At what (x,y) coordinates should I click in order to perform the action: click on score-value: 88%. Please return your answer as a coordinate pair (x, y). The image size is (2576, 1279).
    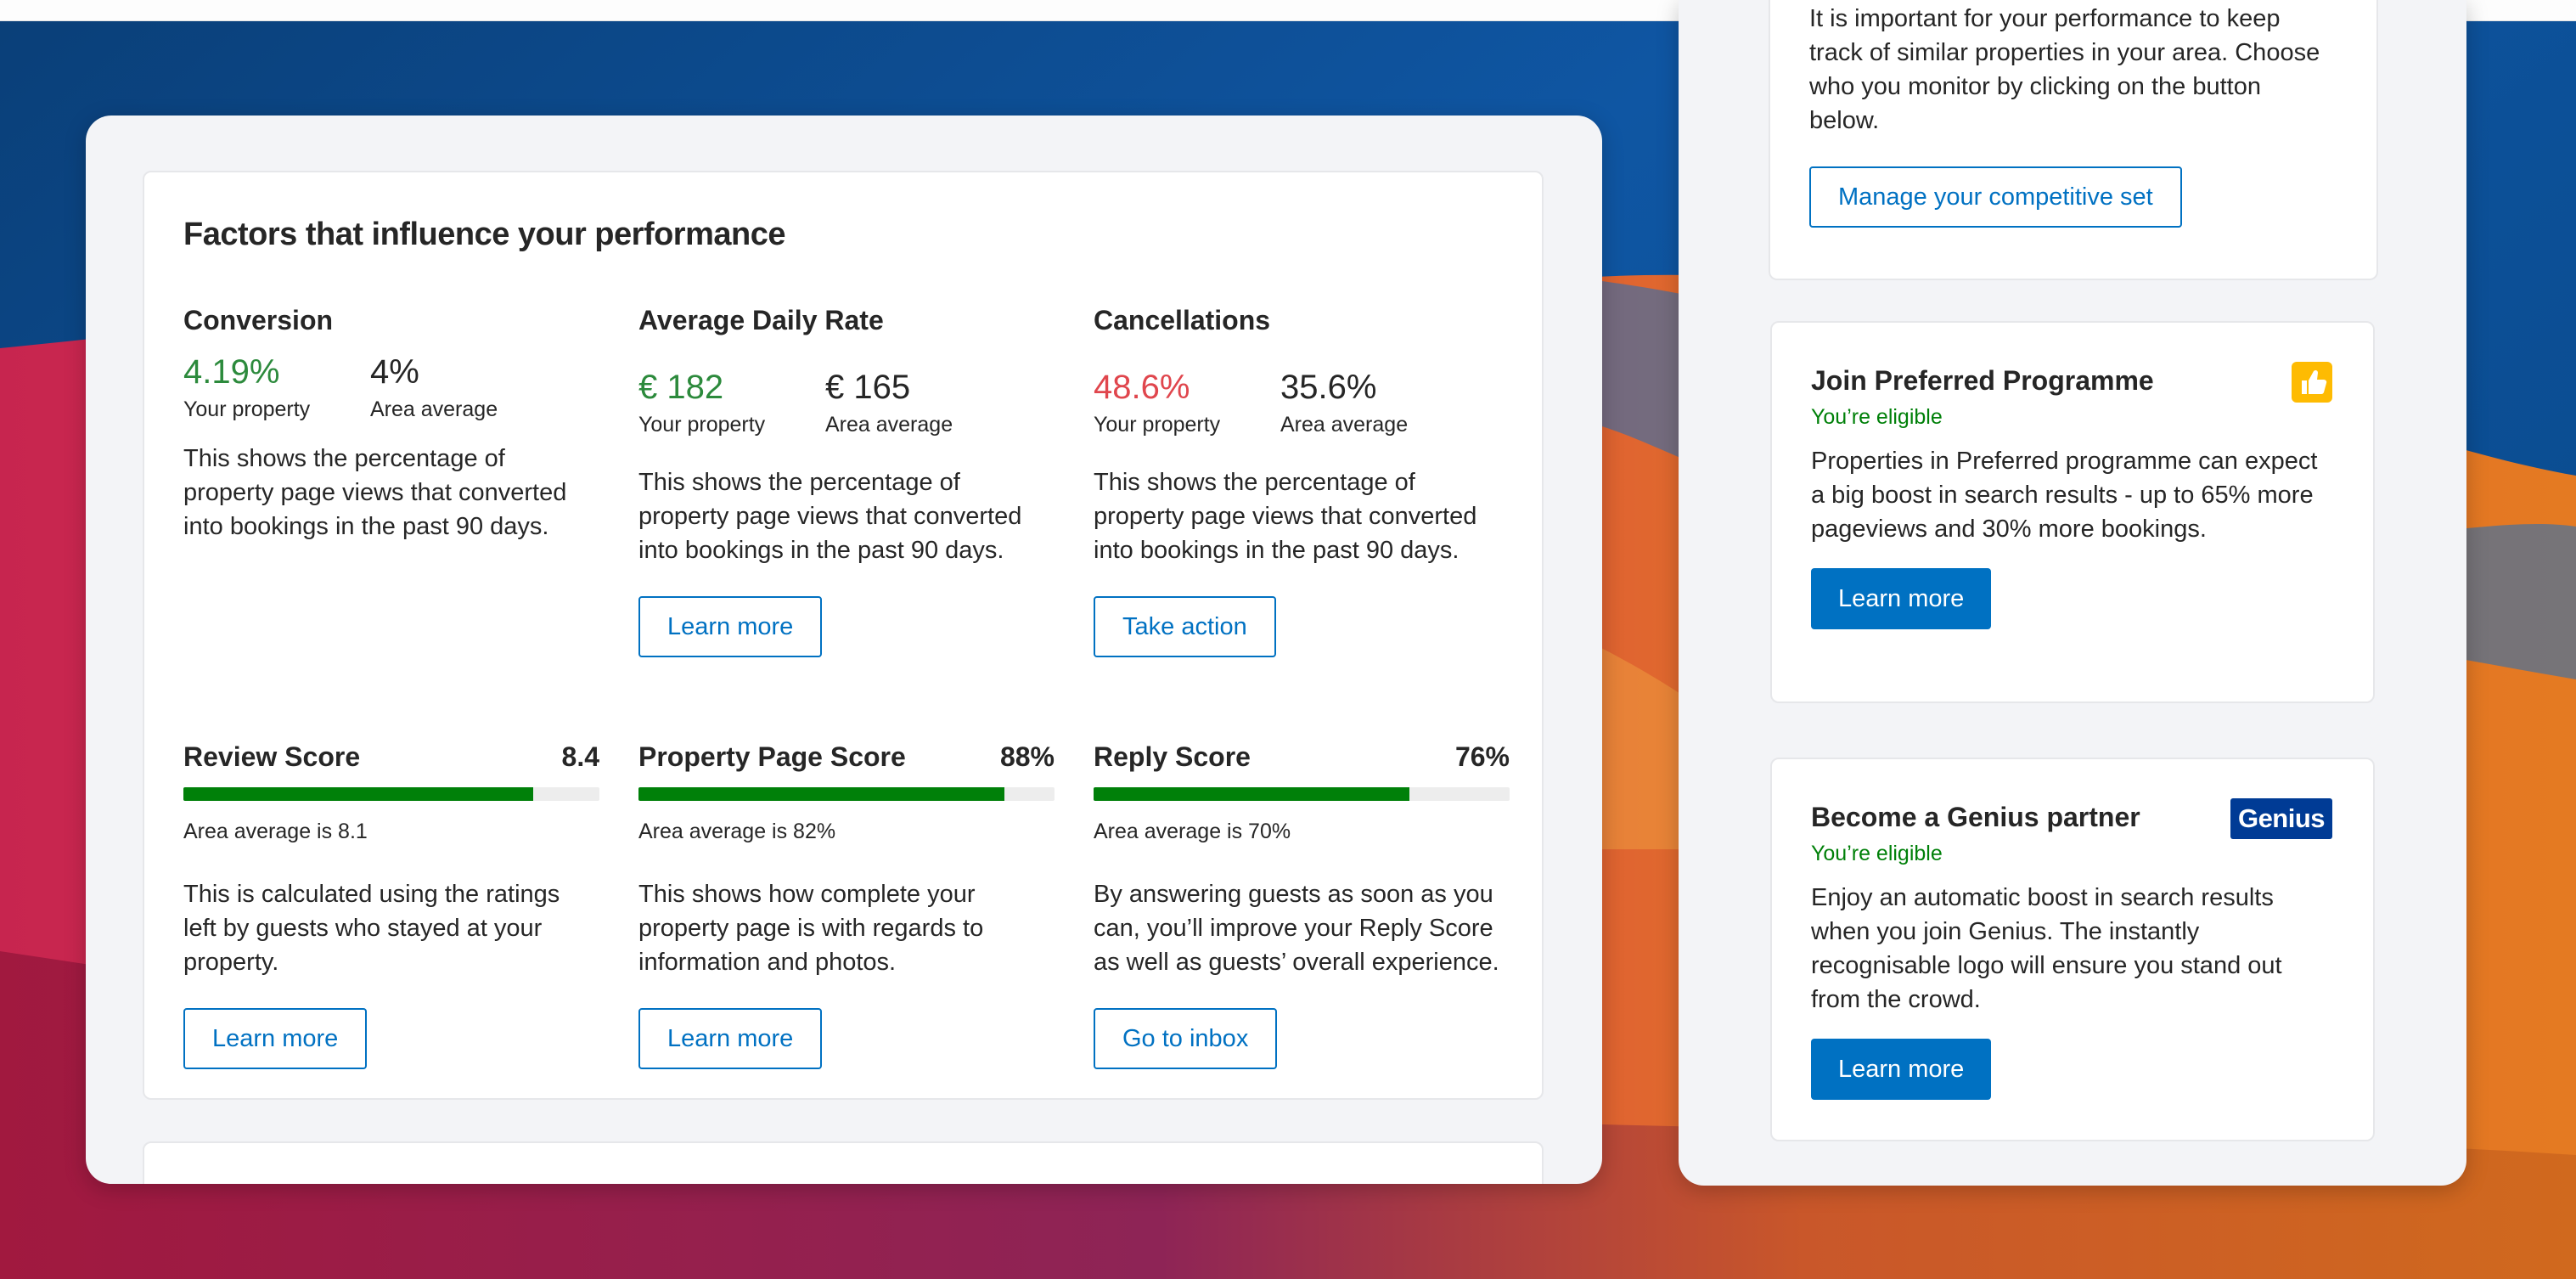
    Looking at the image, I should click on (1027, 756).